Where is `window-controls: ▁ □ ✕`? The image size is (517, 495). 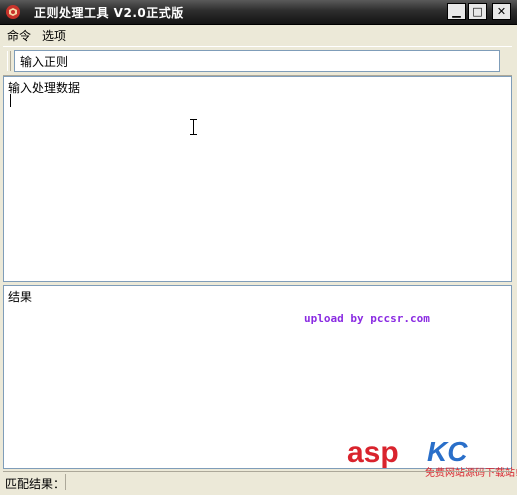
window-controls: ▁ □ ✕ is located at coordinates (479, 11).